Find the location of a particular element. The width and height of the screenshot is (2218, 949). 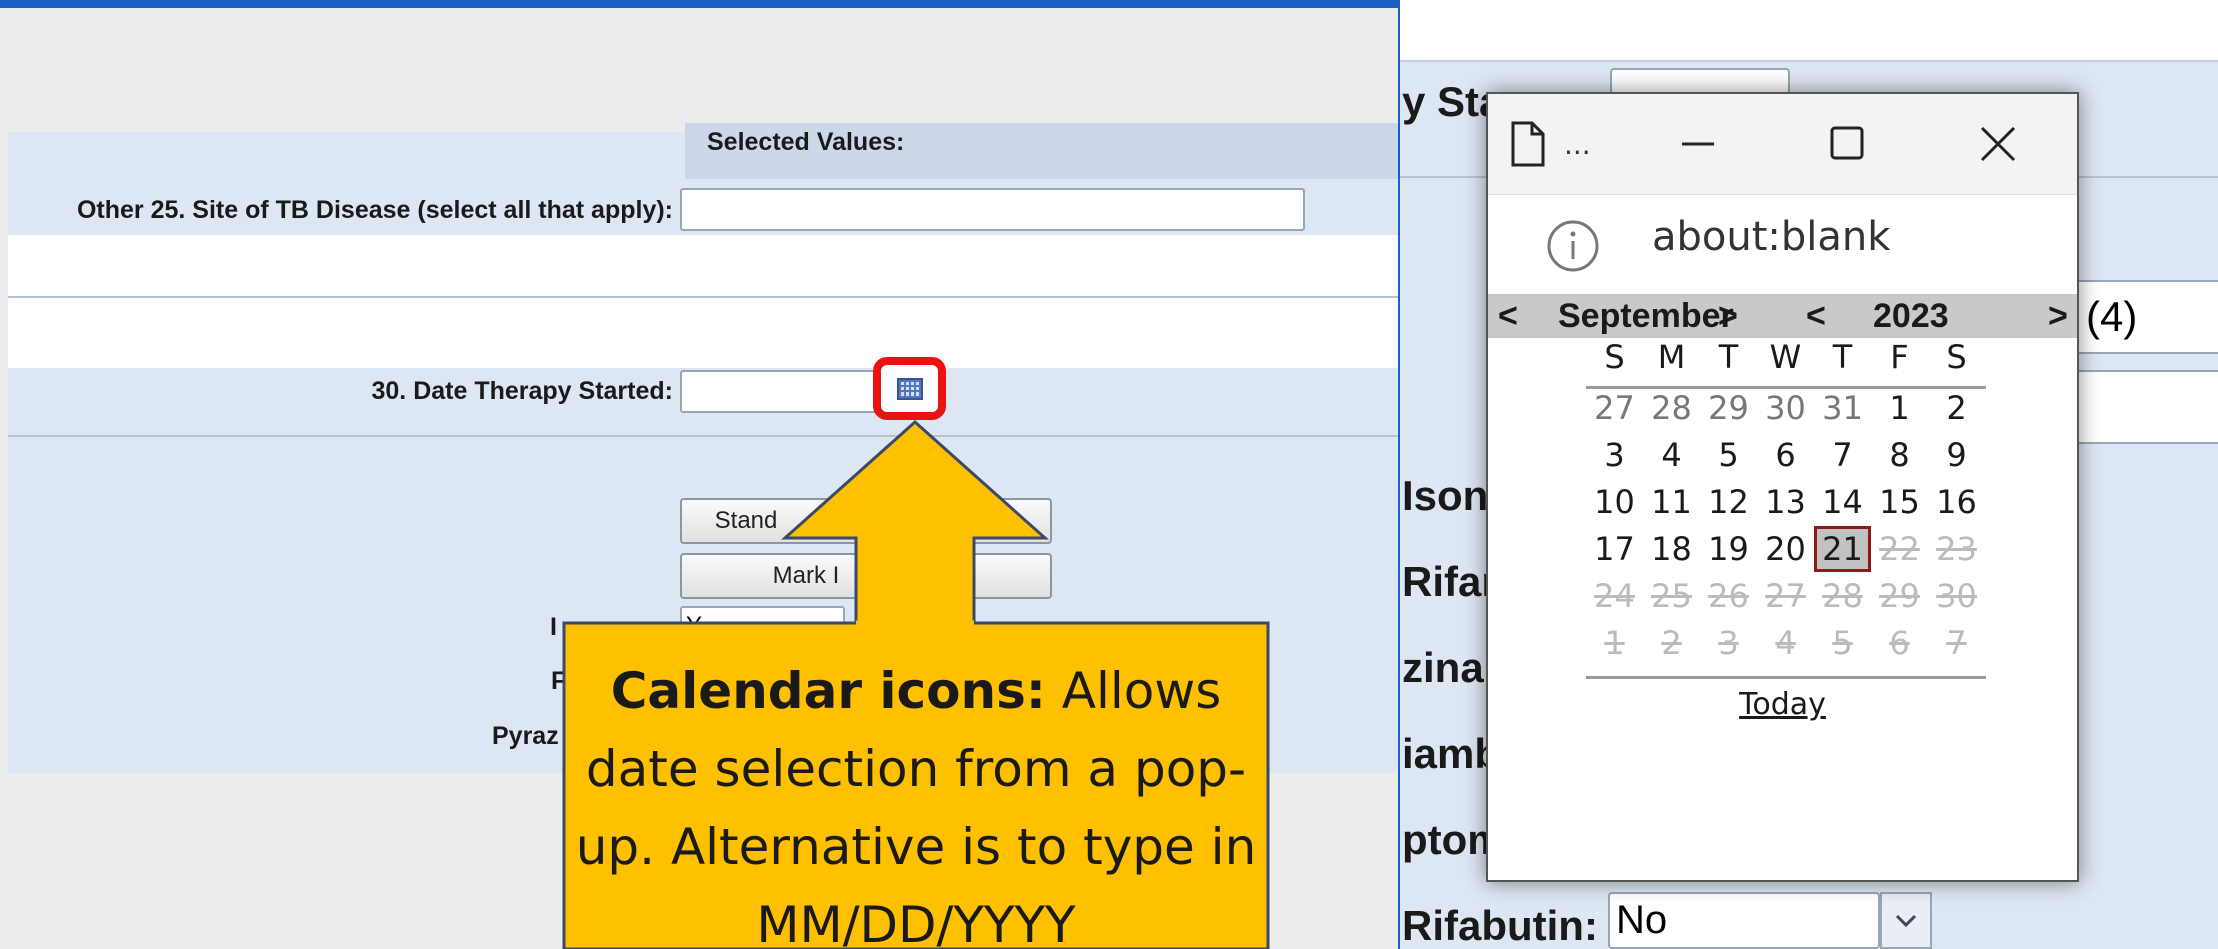

calendar-day: 16 is located at coordinates (1956, 502).